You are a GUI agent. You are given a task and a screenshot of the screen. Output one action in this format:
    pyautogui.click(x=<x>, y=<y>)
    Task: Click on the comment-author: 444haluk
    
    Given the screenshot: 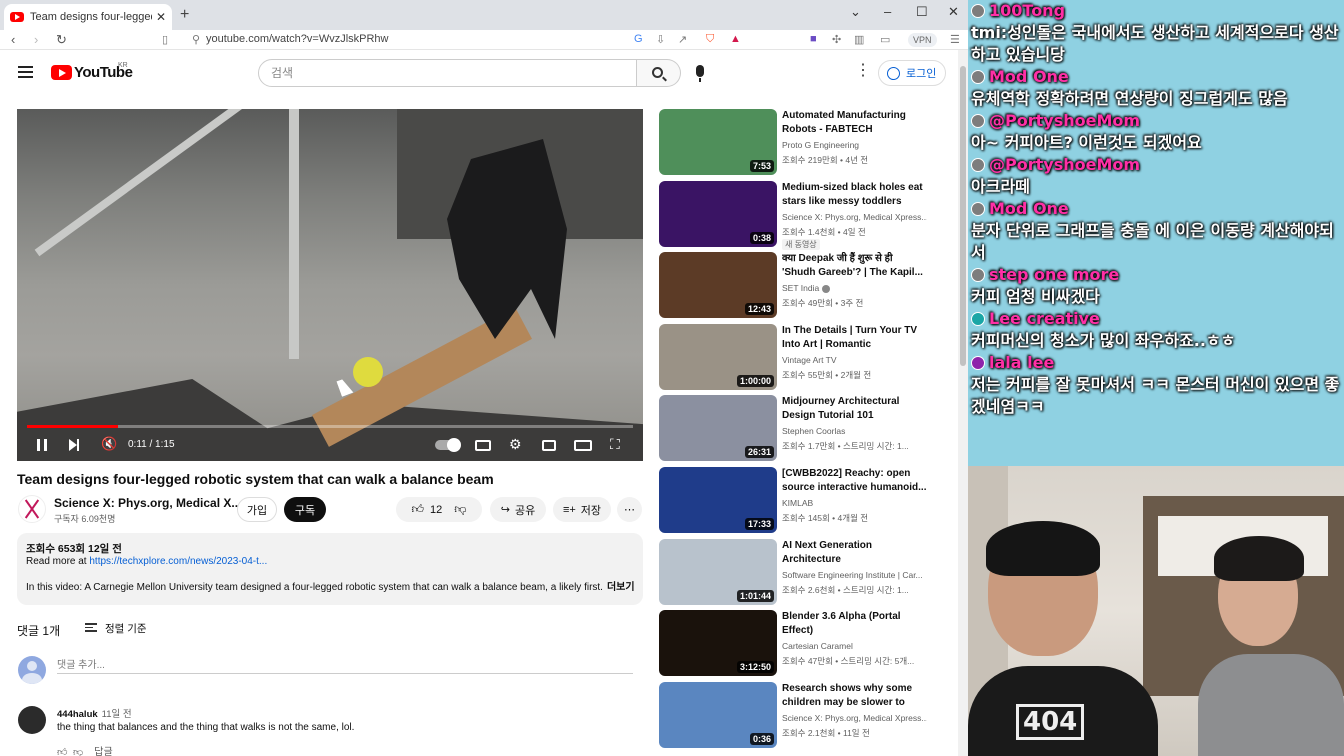 What is the action you would take?
    pyautogui.click(x=77, y=714)
    